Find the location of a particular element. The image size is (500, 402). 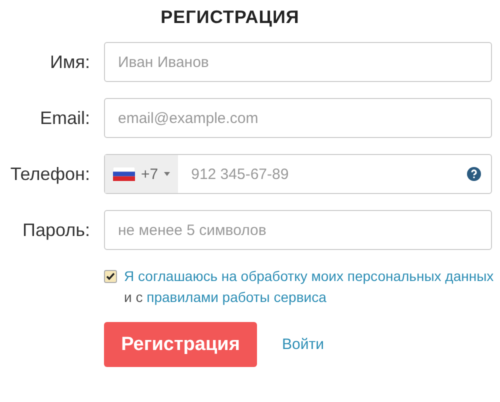

input-field: не менее 5 символов is located at coordinates (298, 230).